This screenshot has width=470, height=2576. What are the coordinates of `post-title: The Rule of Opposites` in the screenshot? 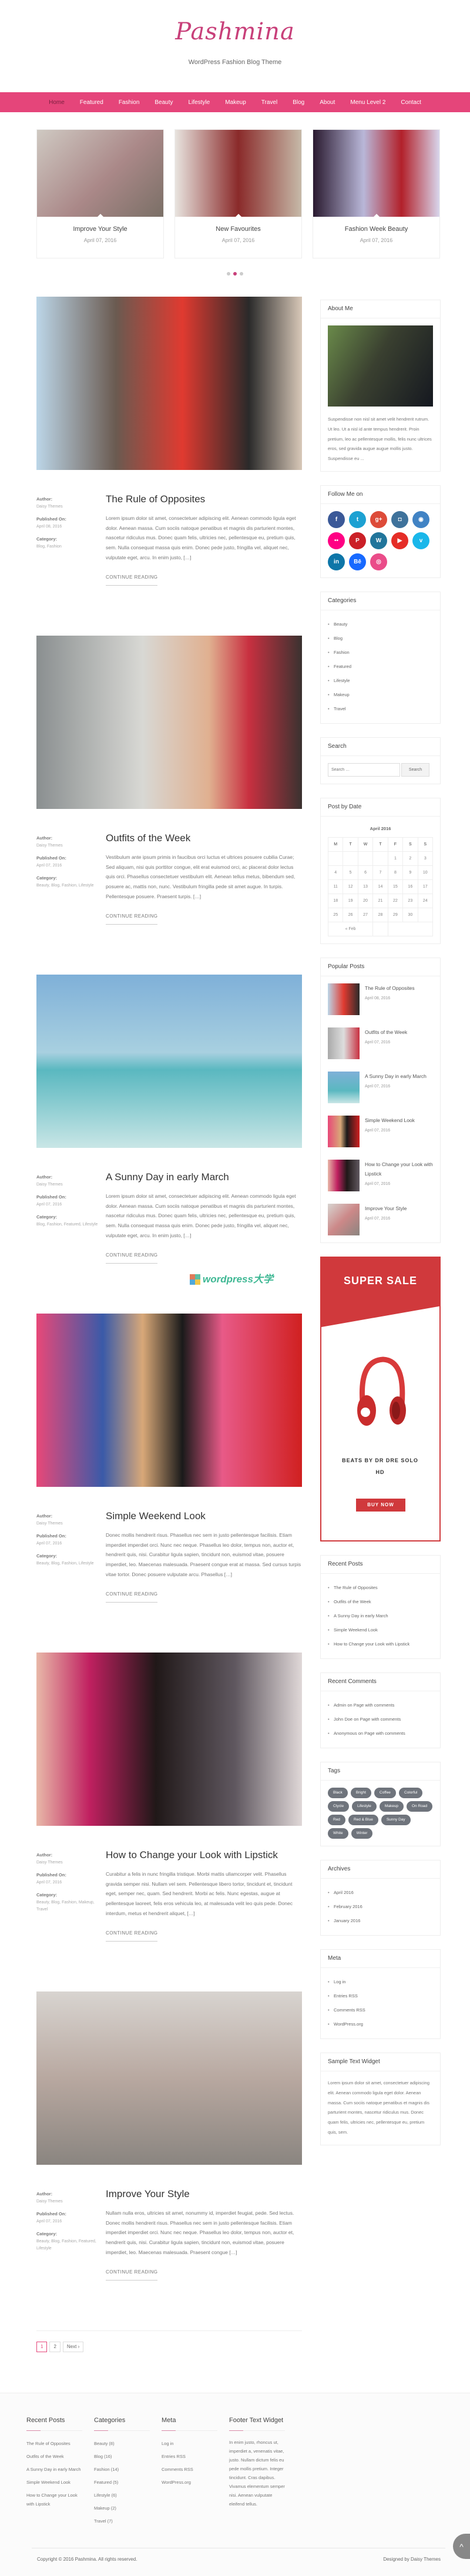 It's located at (204, 499).